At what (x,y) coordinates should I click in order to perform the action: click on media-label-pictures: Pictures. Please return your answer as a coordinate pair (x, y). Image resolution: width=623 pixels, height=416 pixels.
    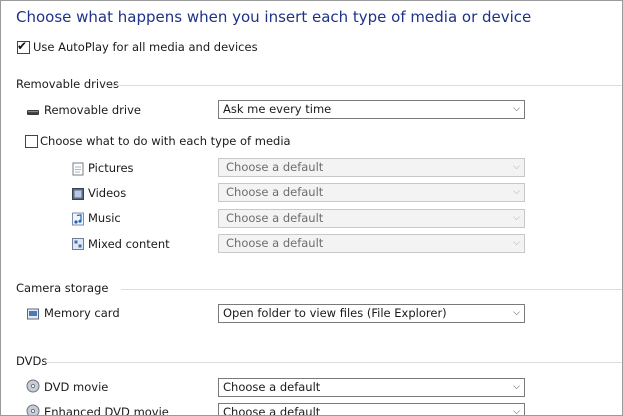
    Looking at the image, I should click on (111, 168).